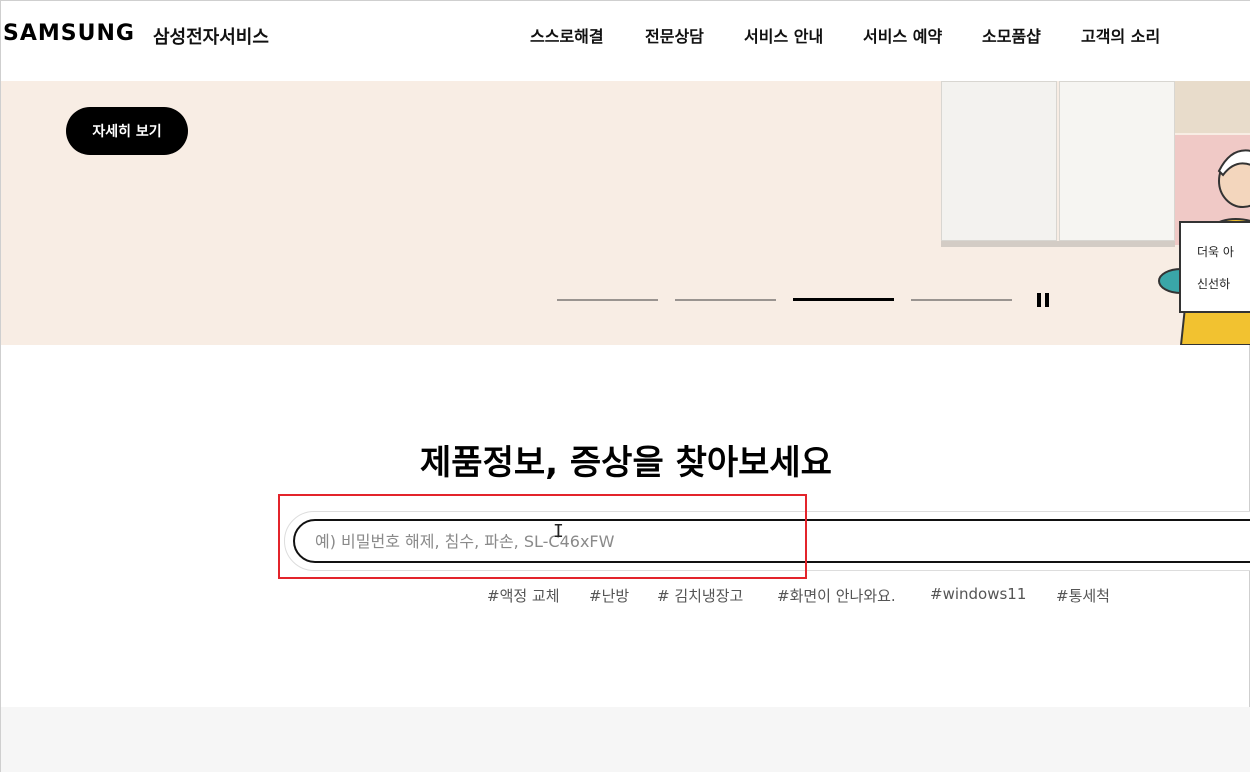  What do you see at coordinates (1011, 35) in the screenshot?
I see `nav-item-consumables-shop: 소모품샵` at bounding box center [1011, 35].